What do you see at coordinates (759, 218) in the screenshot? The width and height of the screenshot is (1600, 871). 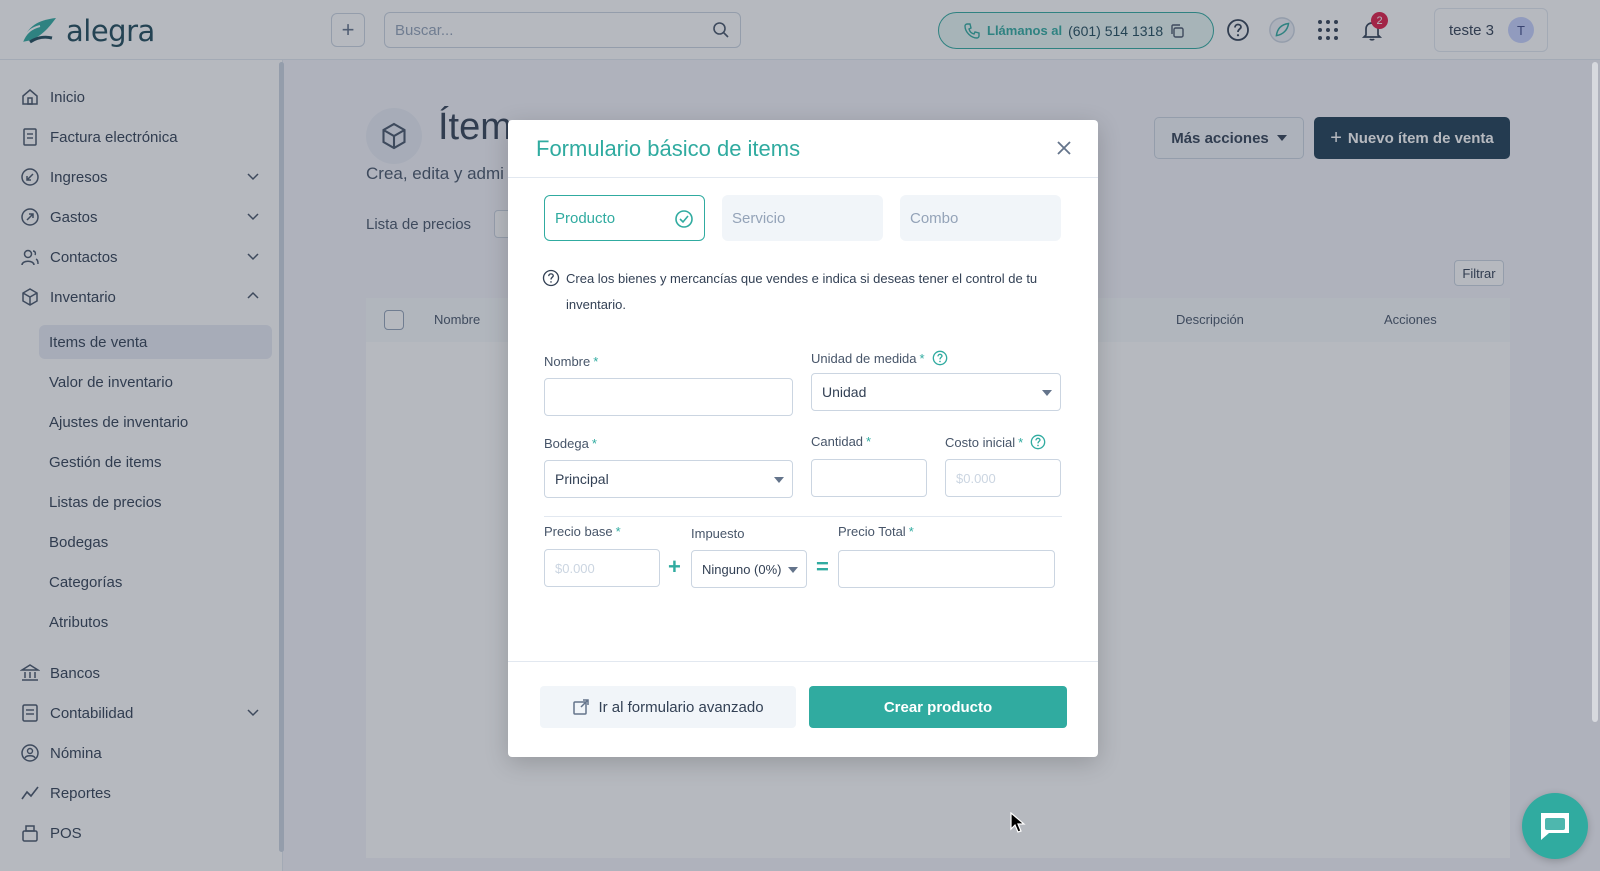 I see `type-option-label: Servicio` at bounding box center [759, 218].